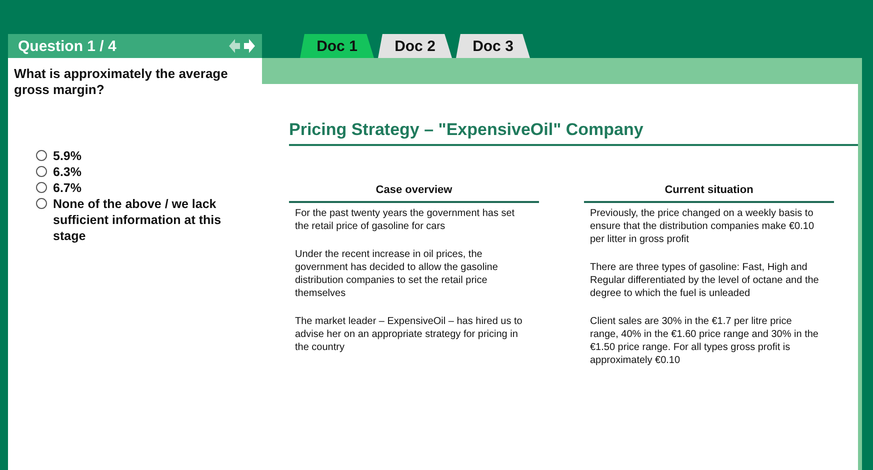 The height and width of the screenshot is (470, 873). I want to click on paragraph: The market leader – ExpensiveOil – has hired us to advise her on an appropriate strategy for pricing in the country, so click(409, 334).